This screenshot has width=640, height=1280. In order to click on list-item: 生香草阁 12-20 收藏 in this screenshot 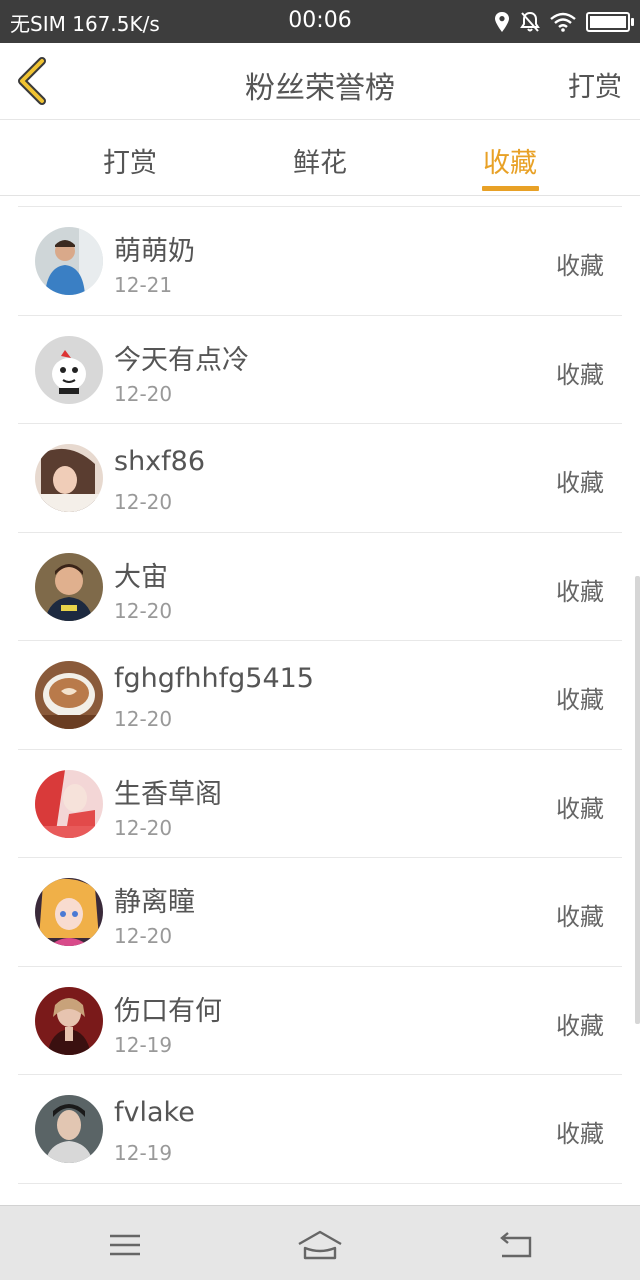, I will do `click(320, 804)`.